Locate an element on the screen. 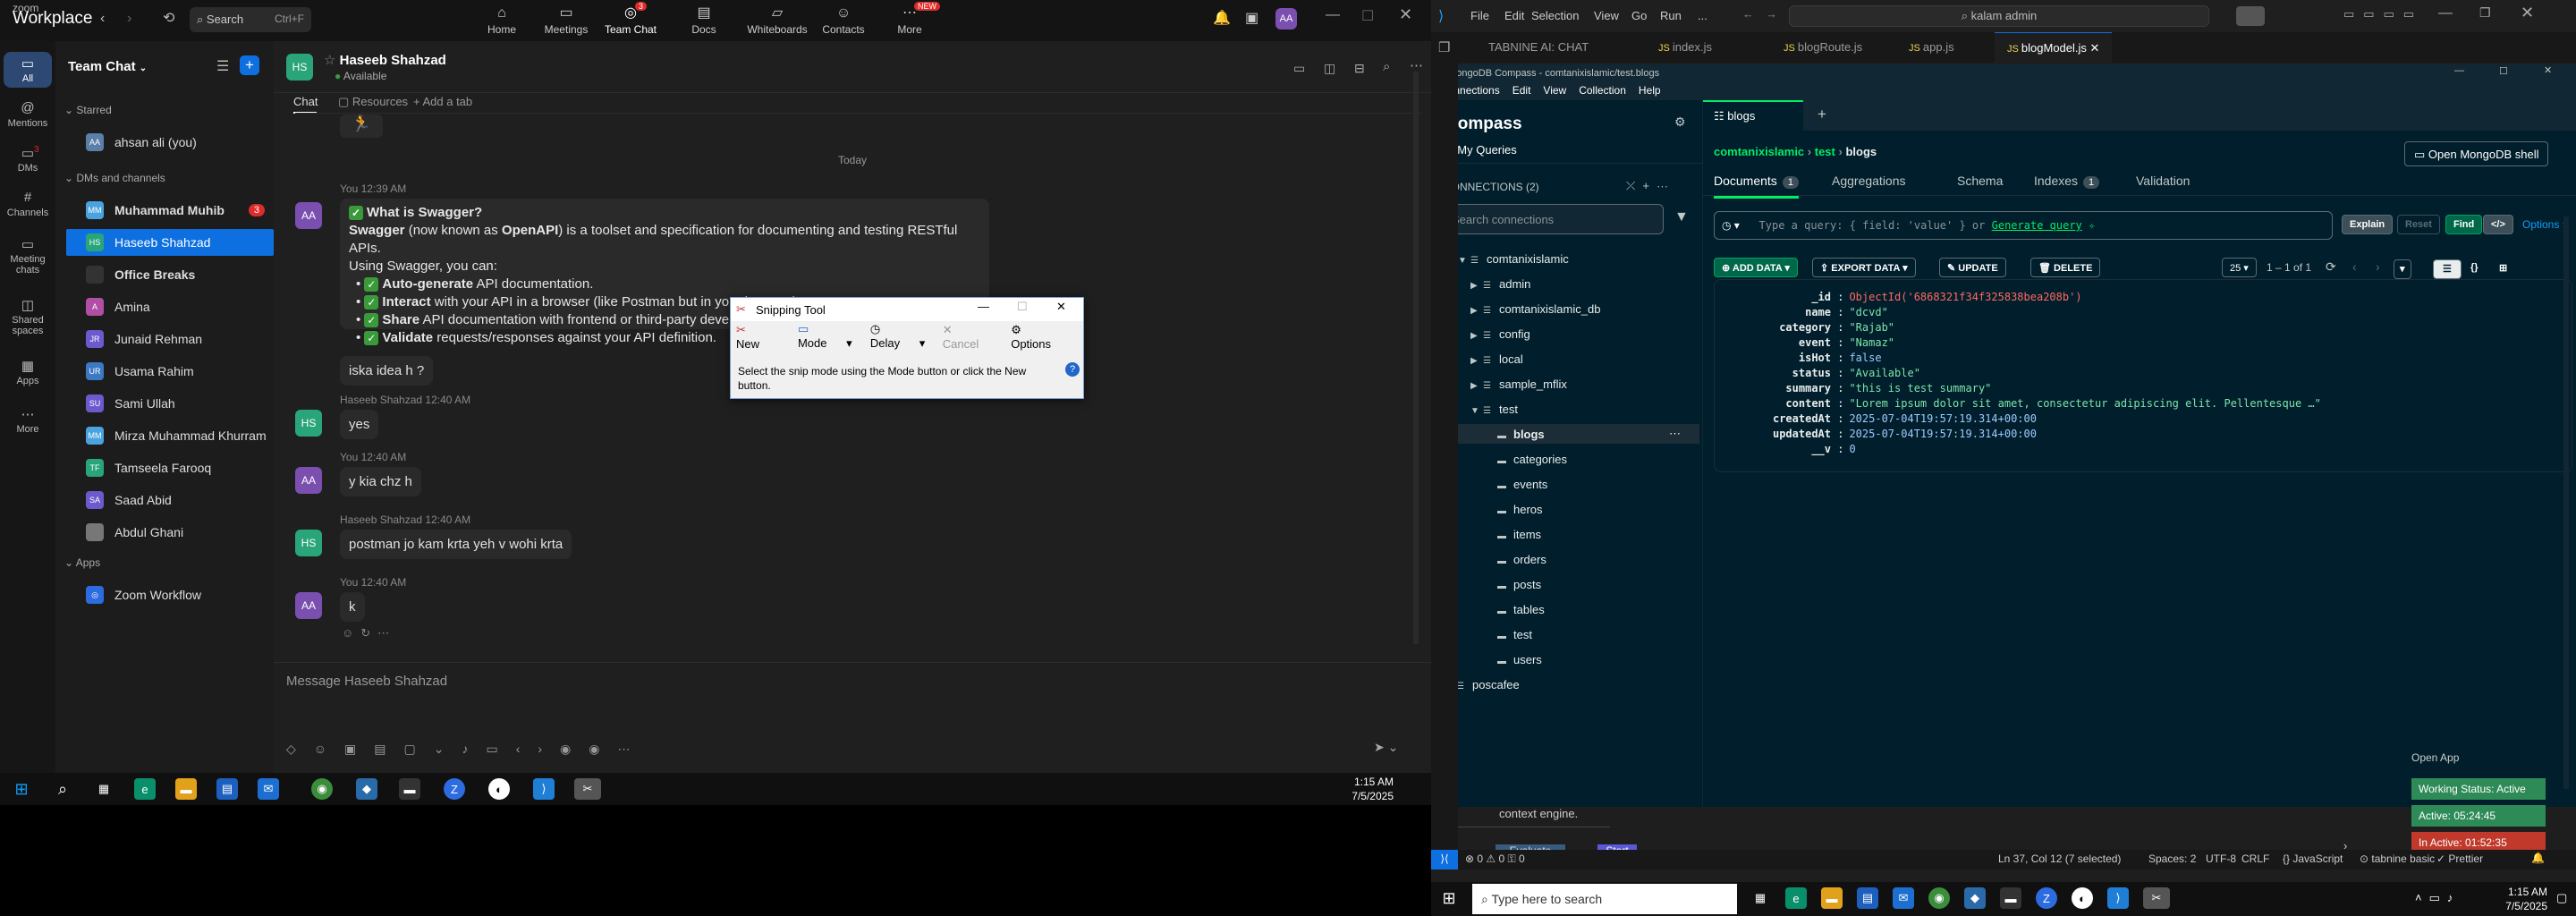  menu-go: Go is located at coordinates (1639, 15).